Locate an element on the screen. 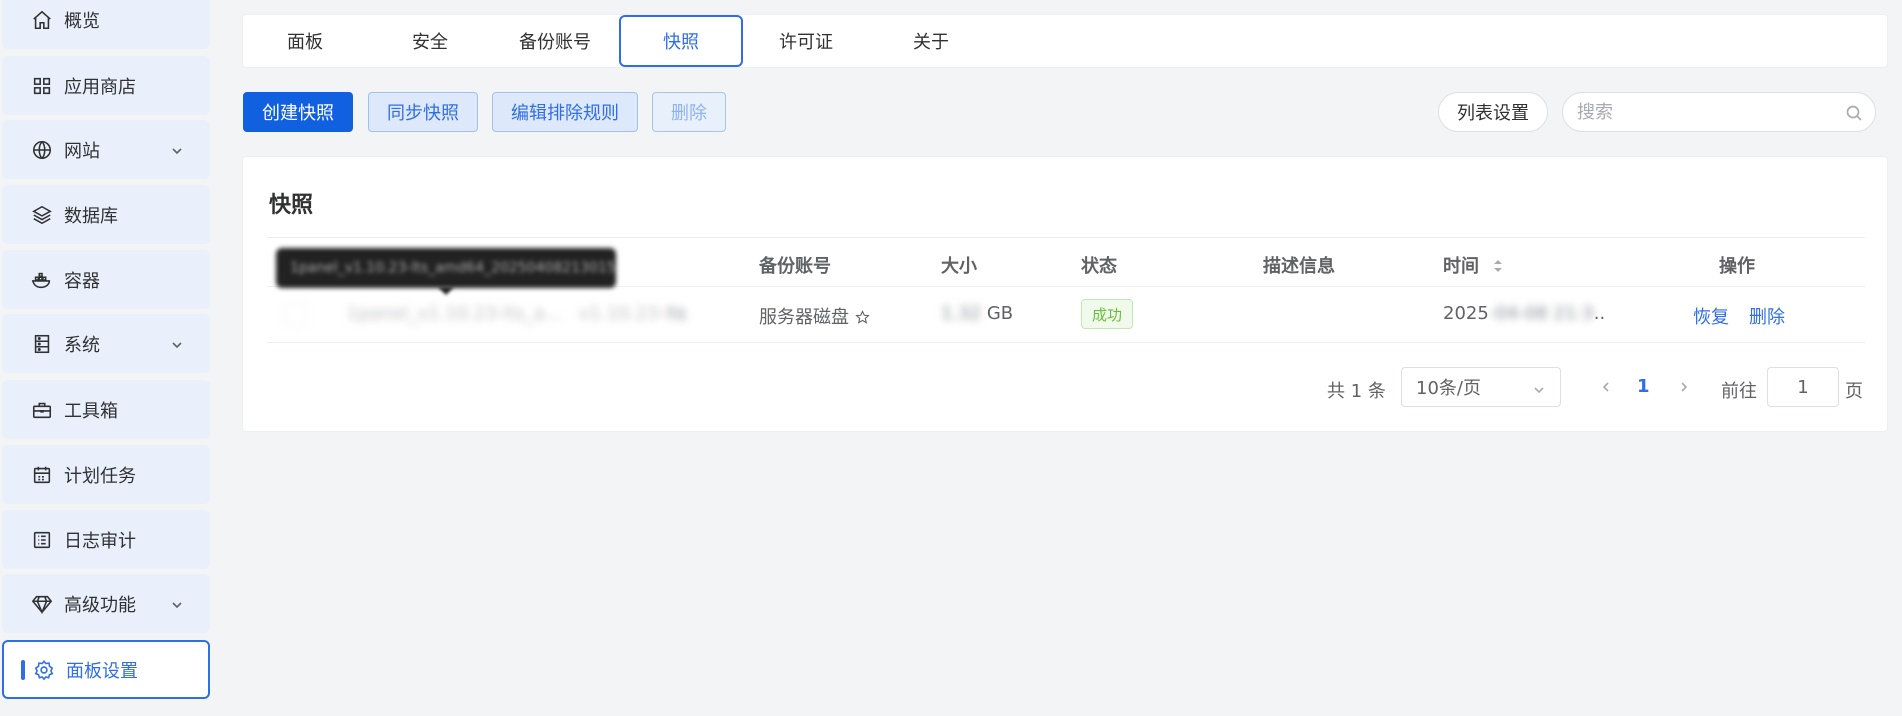 This screenshot has width=1902, height=716. sidebar-item-label: 网站 is located at coordinates (82, 151).